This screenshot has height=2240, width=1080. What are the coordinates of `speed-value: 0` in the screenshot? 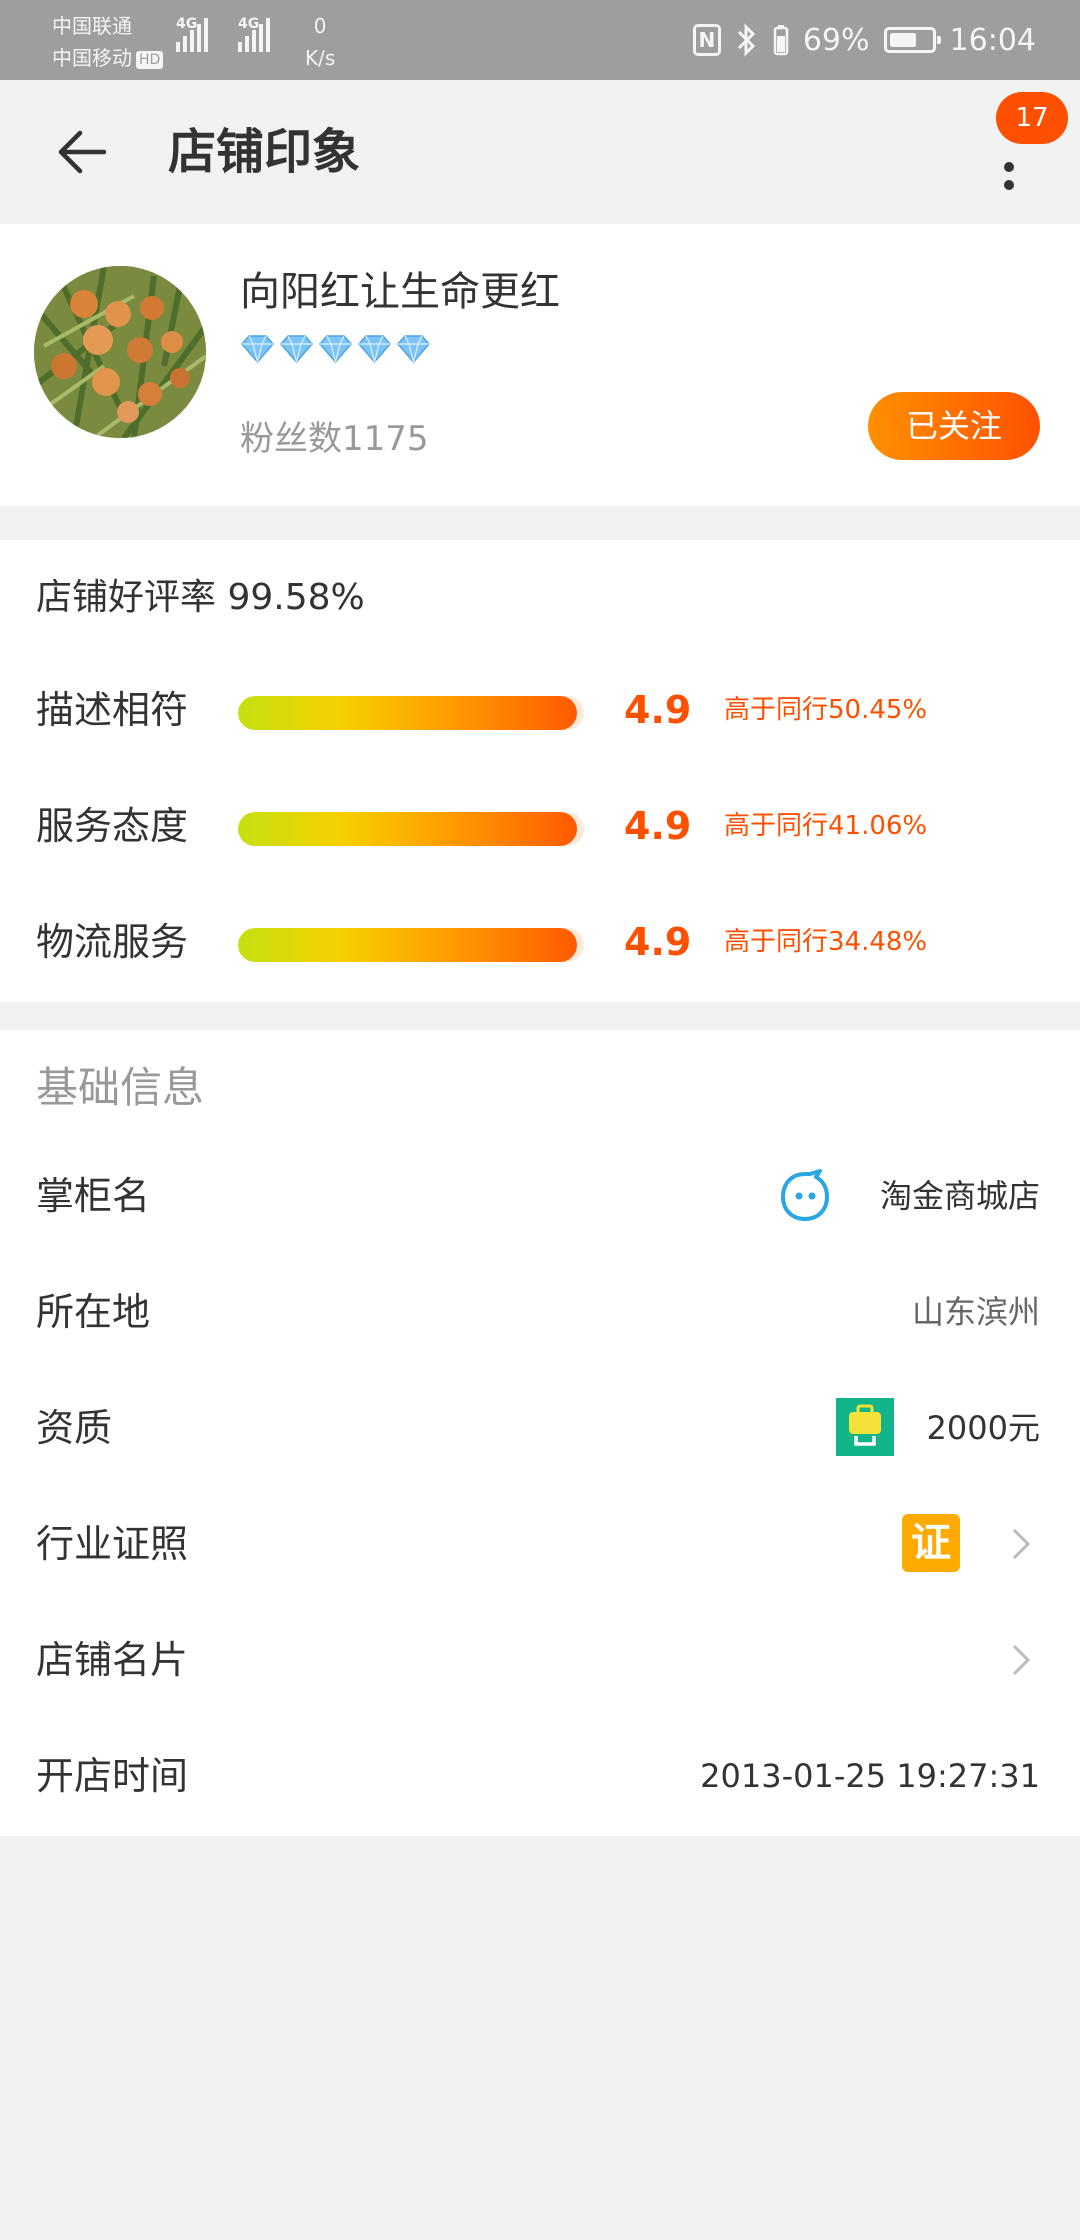 It's located at (320, 26).